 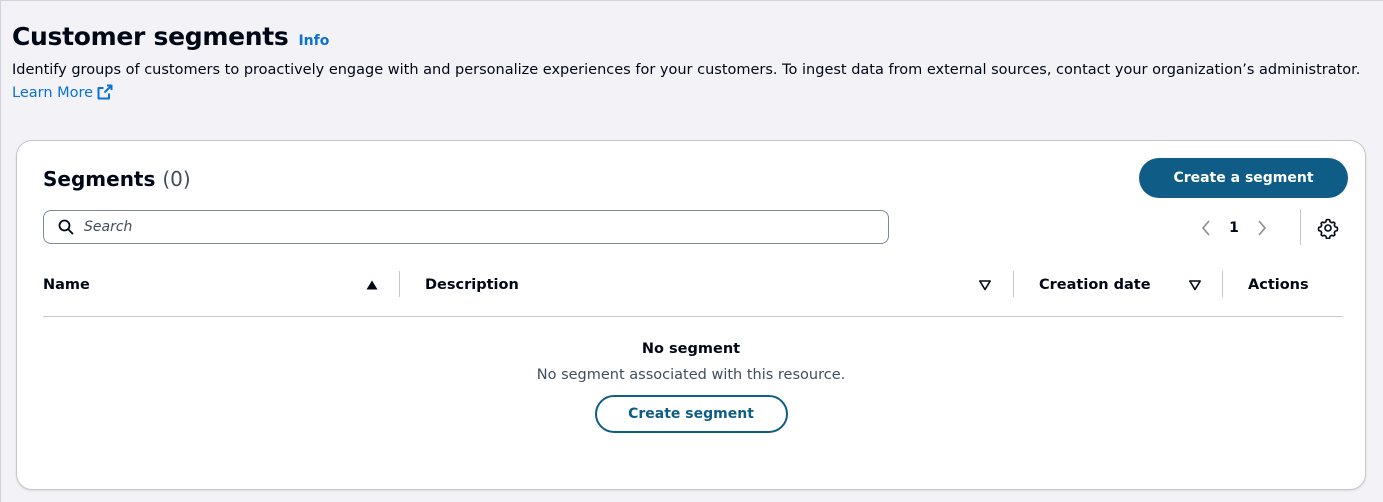 I want to click on column-actions-label: Actions, so click(x=1278, y=285).